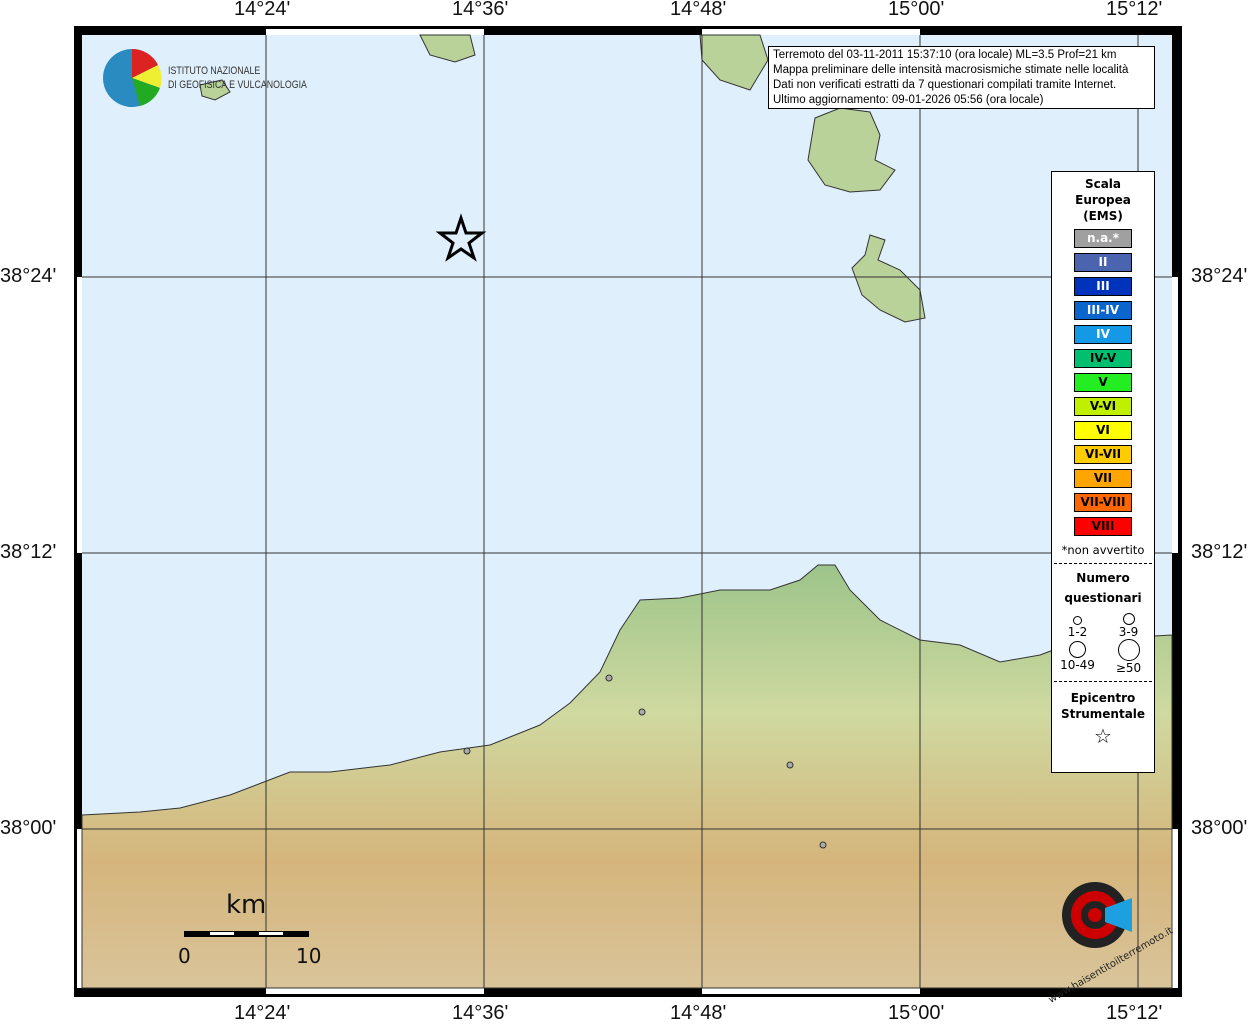  I want to click on intensity-swatch: IV, so click(1103, 334).